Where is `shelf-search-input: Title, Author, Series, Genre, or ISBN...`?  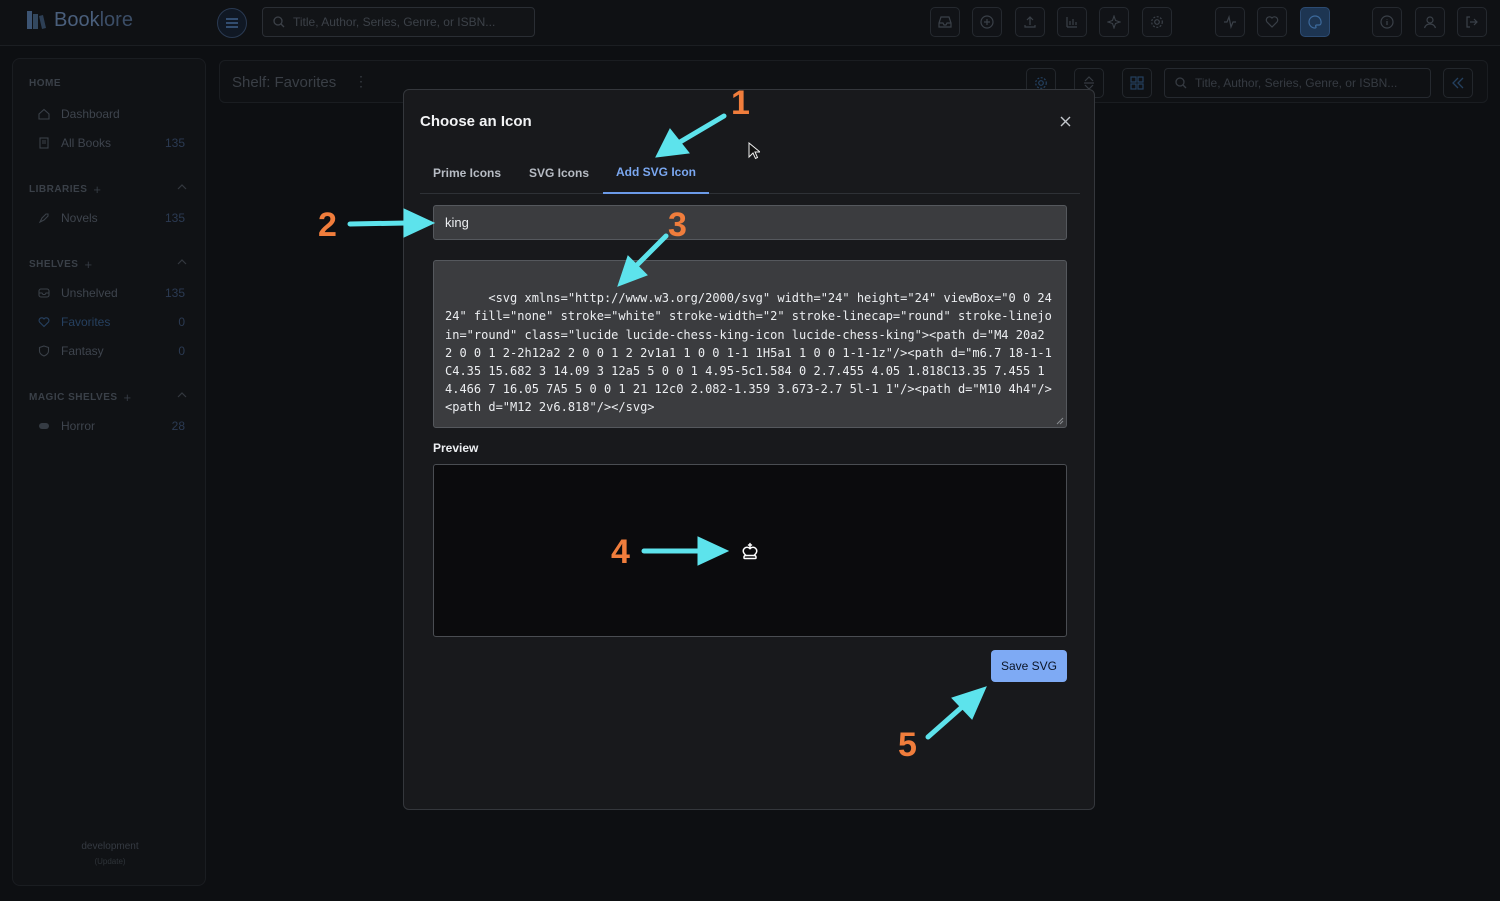 shelf-search-input: Title, Author, Series, Genre, or ISBN... is located at coordinates (1297, 83).